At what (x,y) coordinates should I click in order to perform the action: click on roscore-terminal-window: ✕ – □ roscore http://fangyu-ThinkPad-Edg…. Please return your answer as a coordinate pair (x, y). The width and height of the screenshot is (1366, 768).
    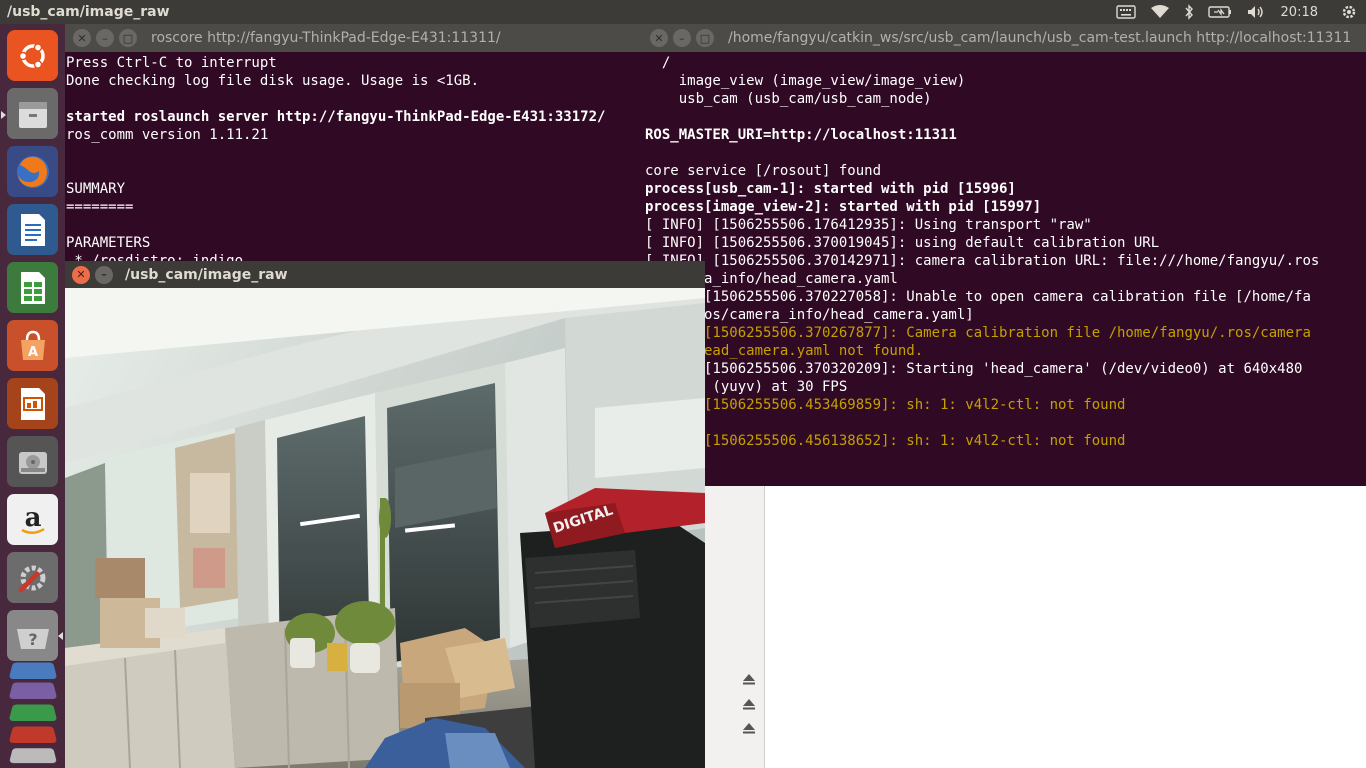
    Looking at the image, I should click on (355, 143).